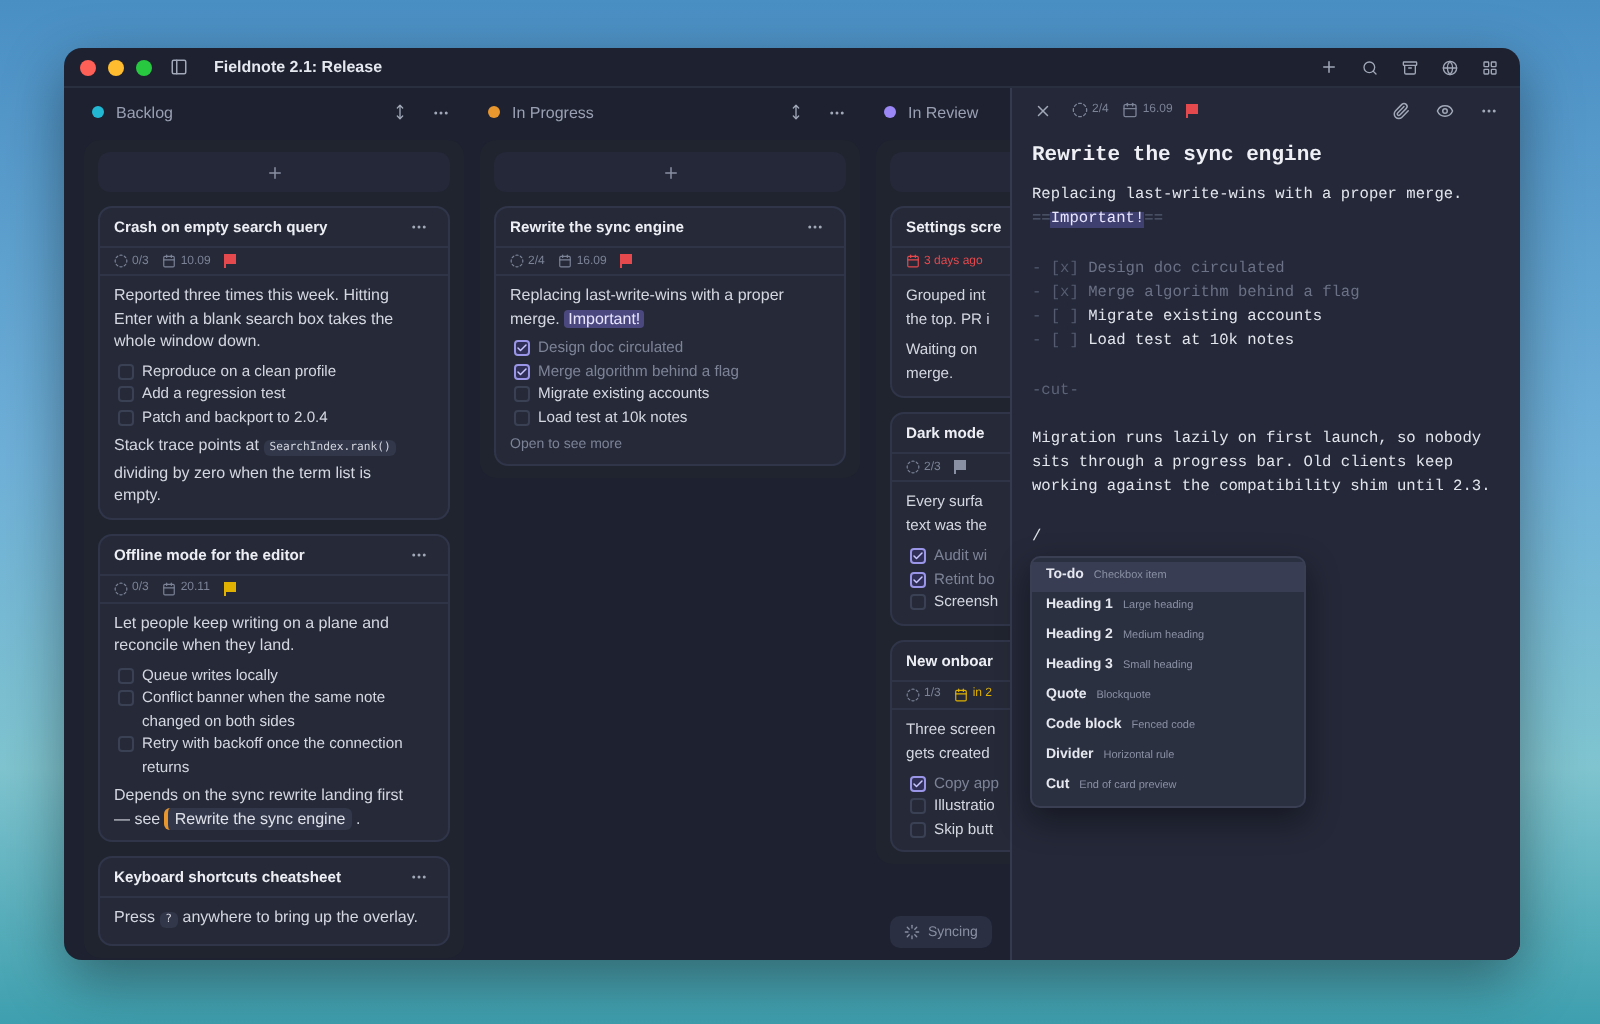  What do you see at coordinates (1178, 156) in the screenshot?
I see `editor-title: Rewrite the sync engine` at bounding box center [1178, 156].